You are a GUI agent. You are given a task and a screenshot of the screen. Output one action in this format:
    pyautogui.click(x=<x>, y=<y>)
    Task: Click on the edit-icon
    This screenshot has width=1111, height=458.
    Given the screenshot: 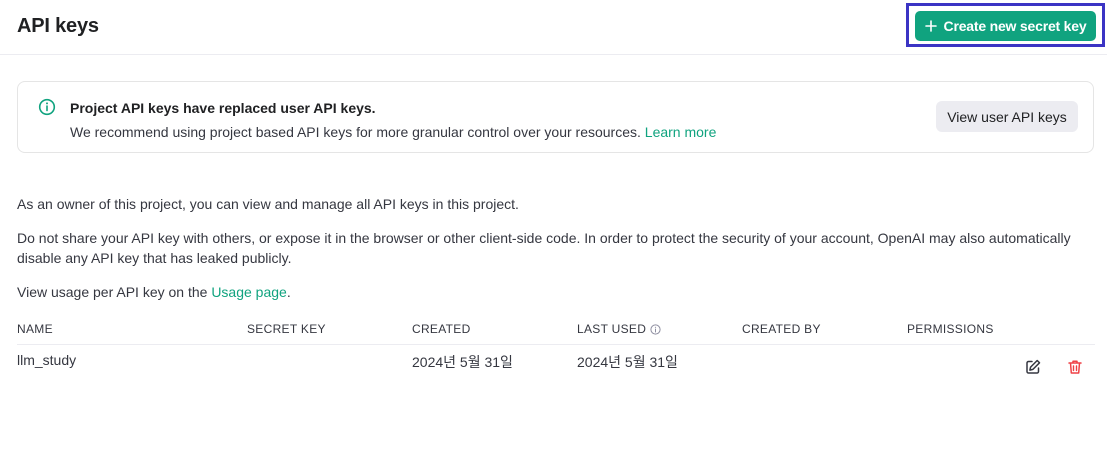 What is the action you would take?
    pyautogui.click(x=1033, y=367)
    